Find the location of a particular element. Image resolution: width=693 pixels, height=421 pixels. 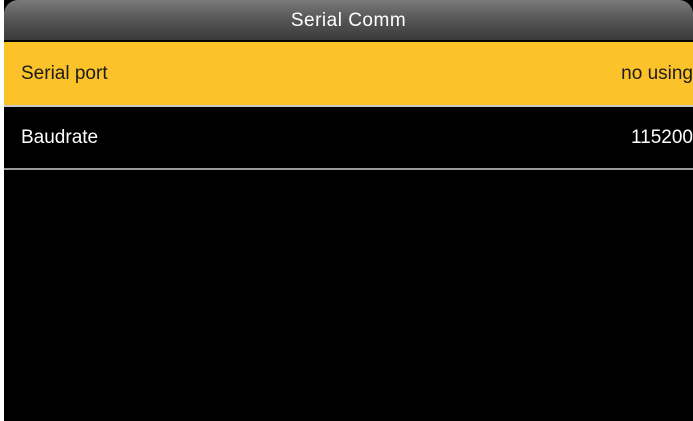

setting-row-baudrate: Baudrate 115200 is located at coordinates (348, 138).